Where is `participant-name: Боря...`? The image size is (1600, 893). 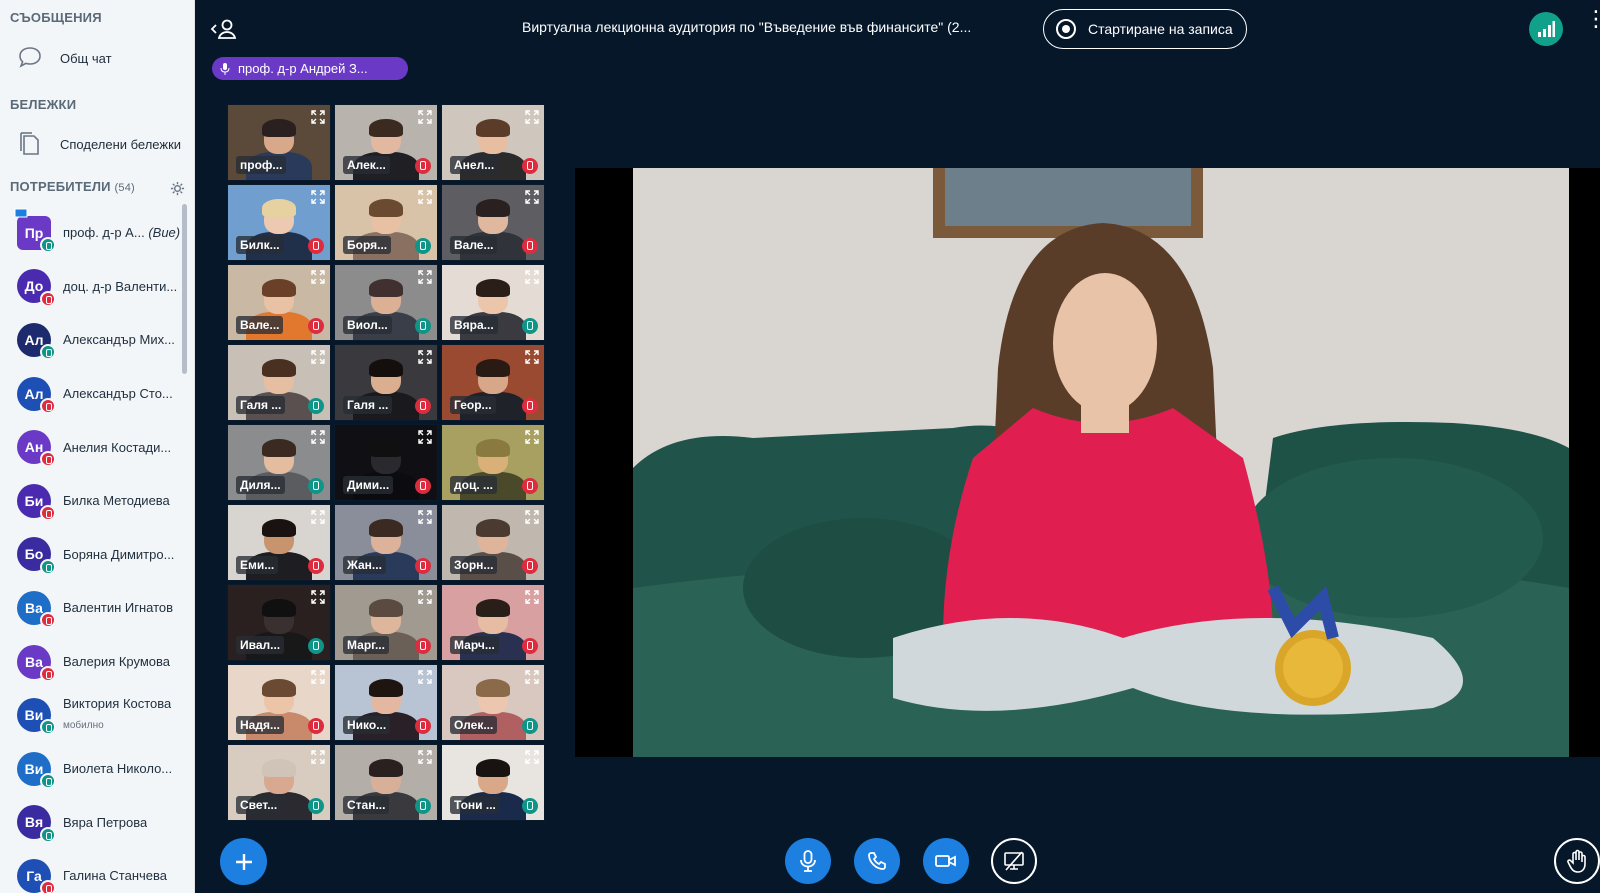
participant-name: Боря... is located at coordinates (367, 245).